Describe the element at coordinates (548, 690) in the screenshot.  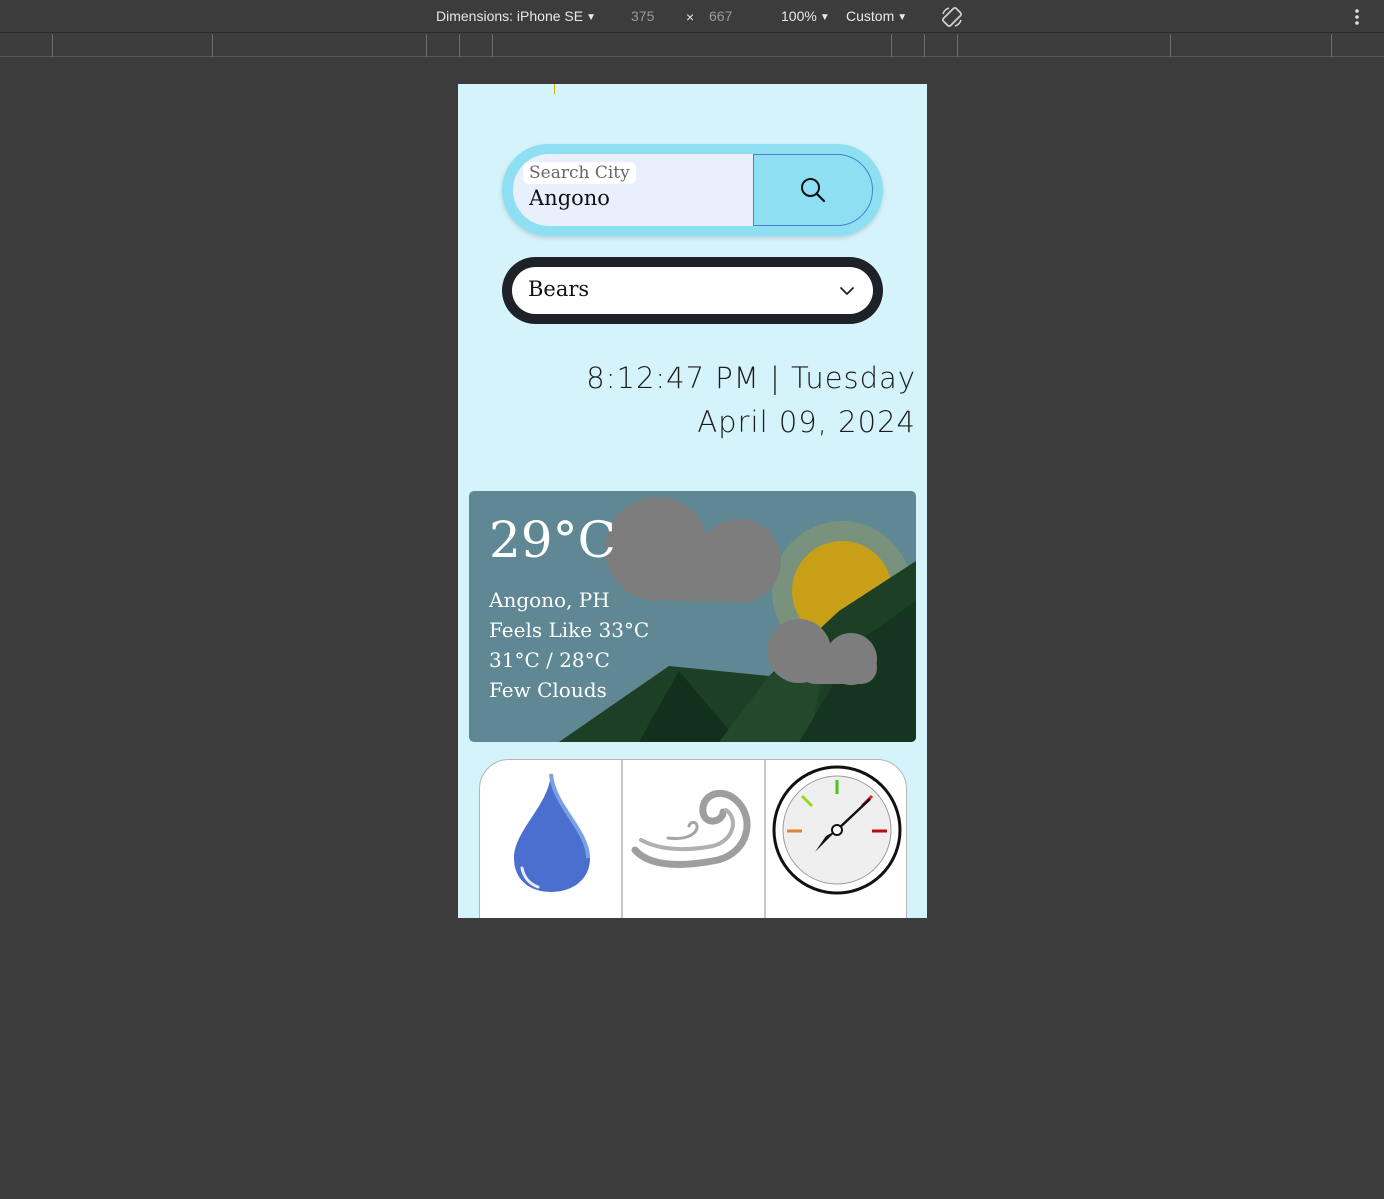
I see `condition-label: Few Clouds` at that location.